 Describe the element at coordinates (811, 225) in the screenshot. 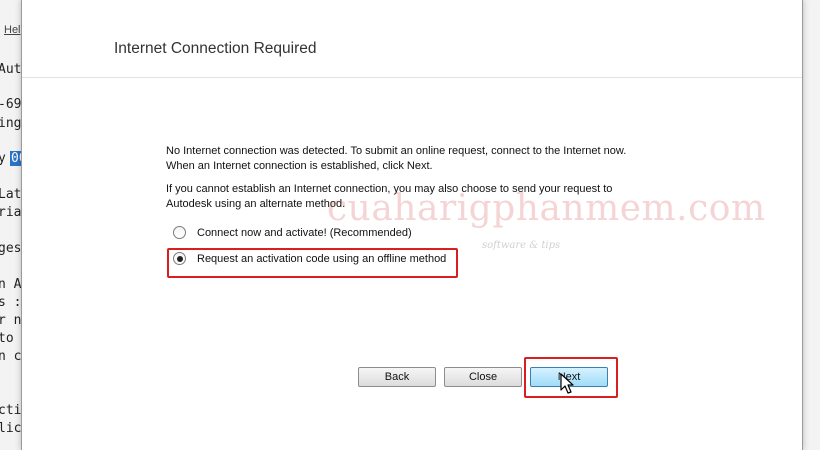

I see `background-window-edge` at that location.